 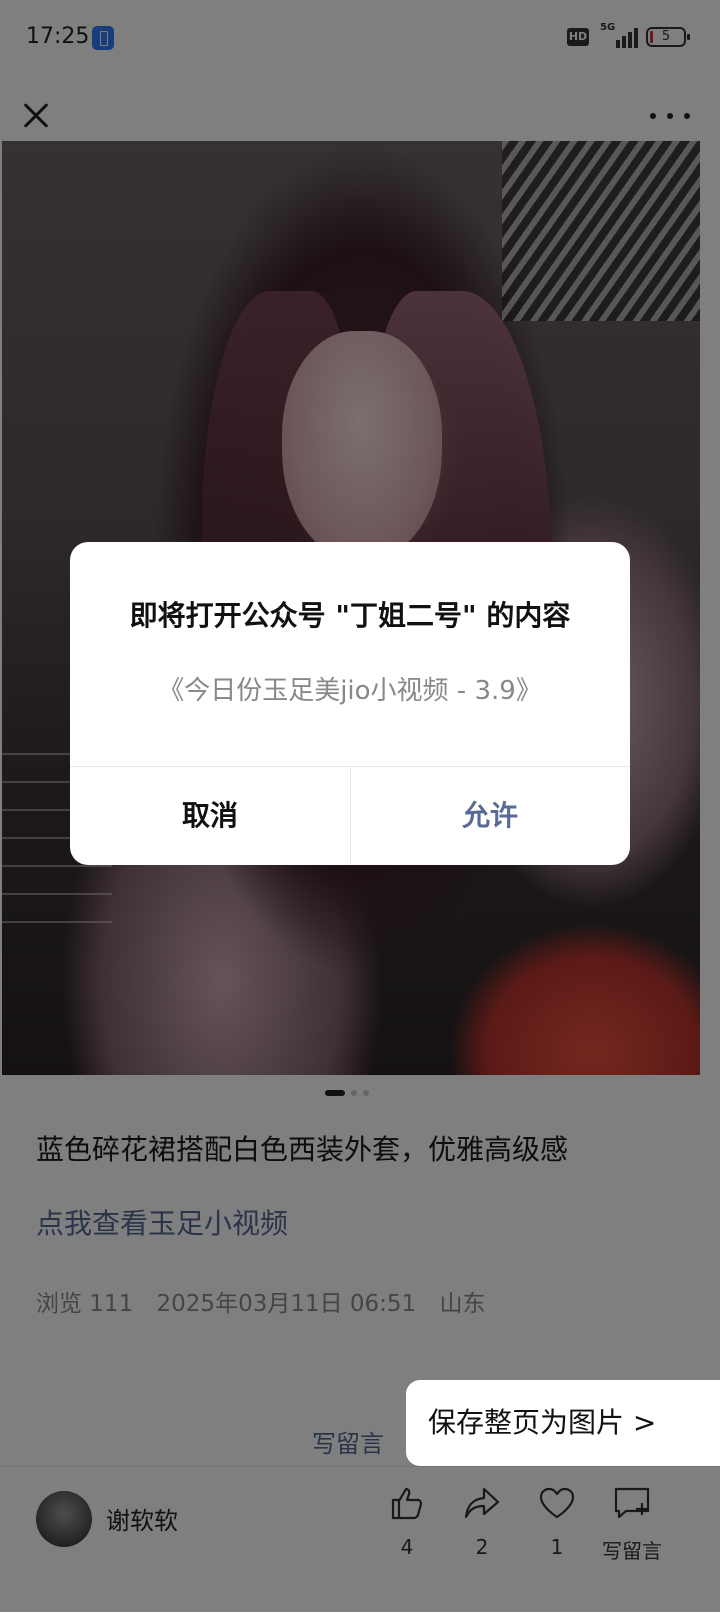 What do you see at coordinates (490, 816) in the screenshot?
I see `allow-button: 允许` at bounding box center [490, 816].